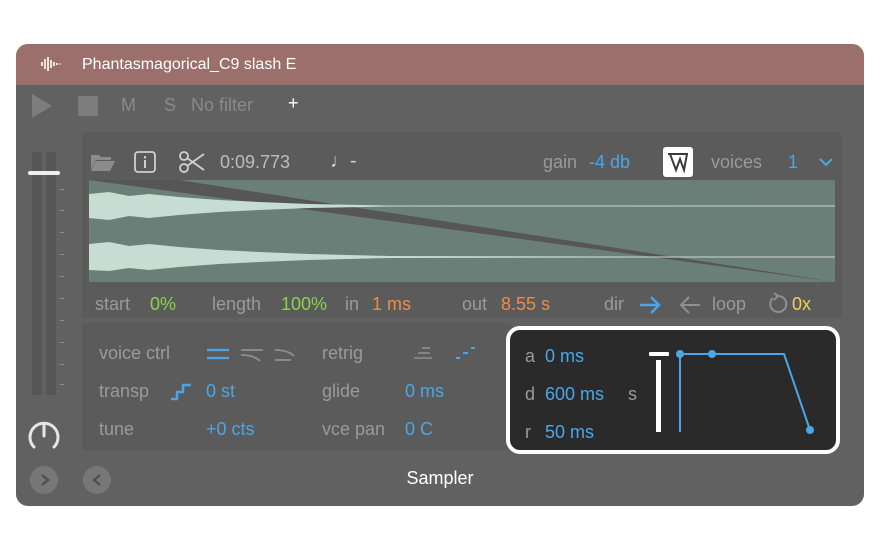 This screenshot has height=550, width=880. What do you see at coordinates (465, 353) in the screenshot?
I see `retrig-on-icon` at bounding box center [465, 353].